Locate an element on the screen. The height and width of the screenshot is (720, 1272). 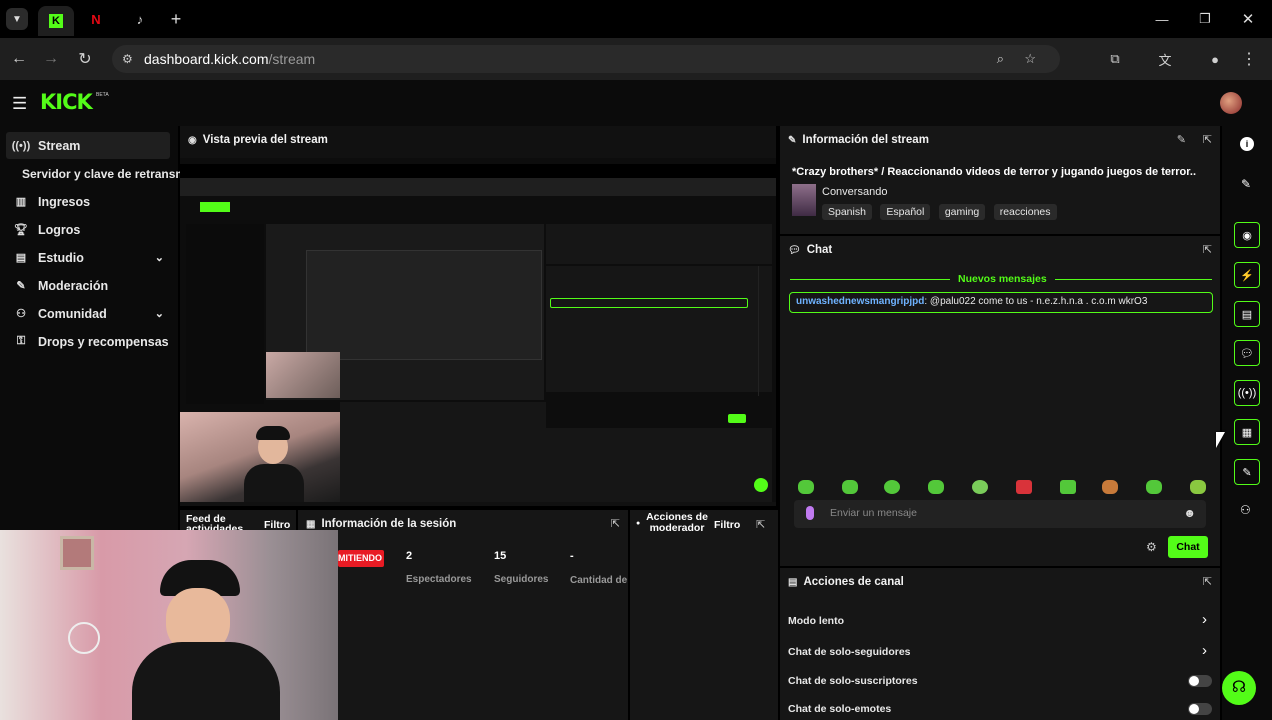
hamburger-menu-icon: ☰ is located at coordinates (19, 104).